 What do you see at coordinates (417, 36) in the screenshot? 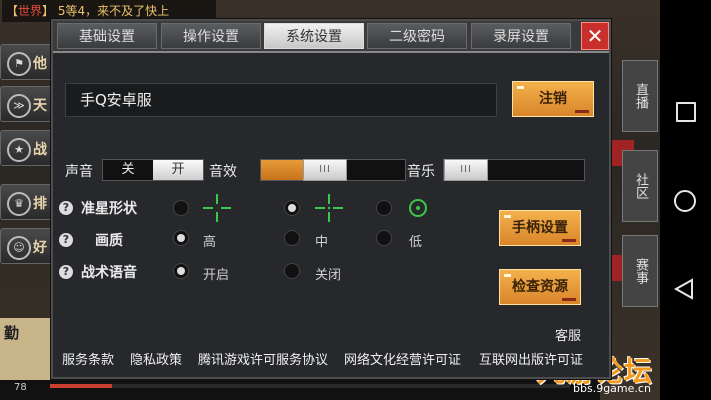
I see `tab-secondary-password: 二级密码` at bounding box center [417, 36].